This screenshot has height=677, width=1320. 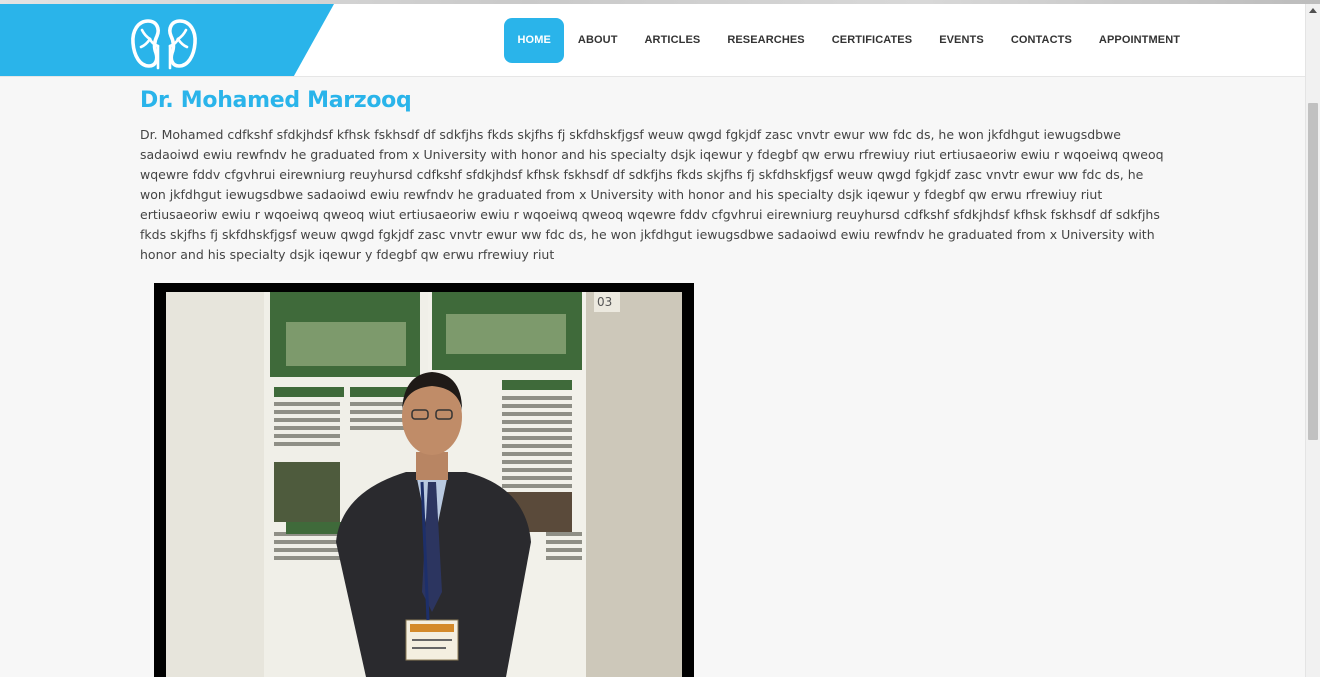 What do you see at coordinates (1313, 10) in the screenshot?
I see `scroll-up-icon` at bounding box center [1313, 10].